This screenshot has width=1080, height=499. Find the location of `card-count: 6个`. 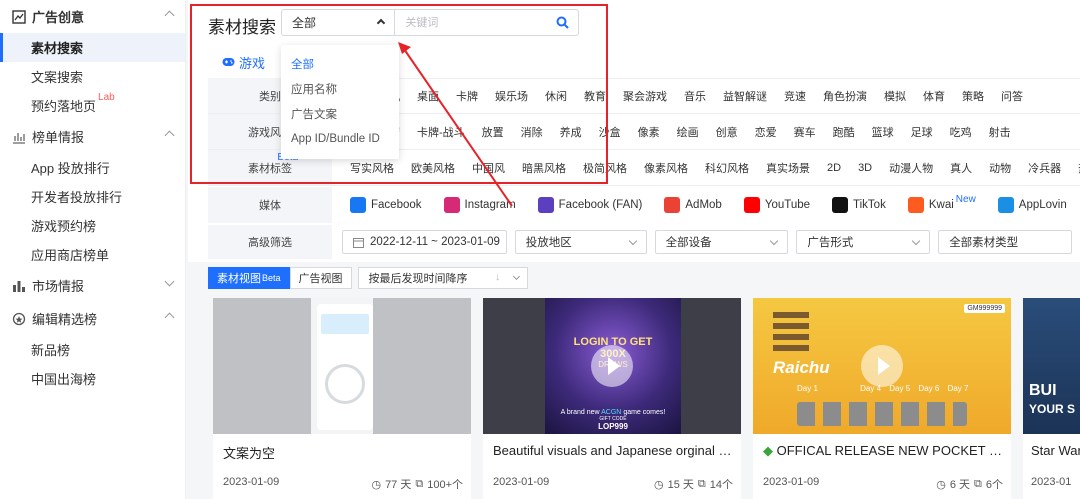

card-count: 6个 is located at coordinates (994, 485).